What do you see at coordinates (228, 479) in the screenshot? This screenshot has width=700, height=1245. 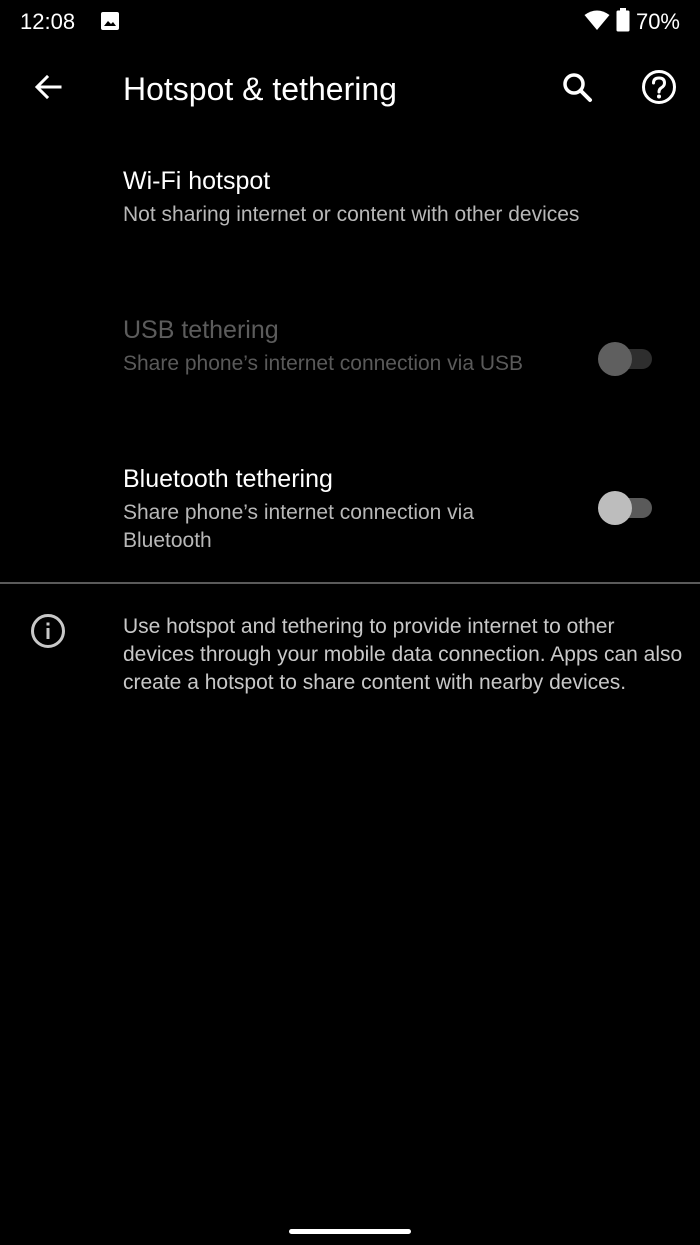 I see `bluetooth-tethering-title: Bluetooth tethering` at bounding box center [228, 479].